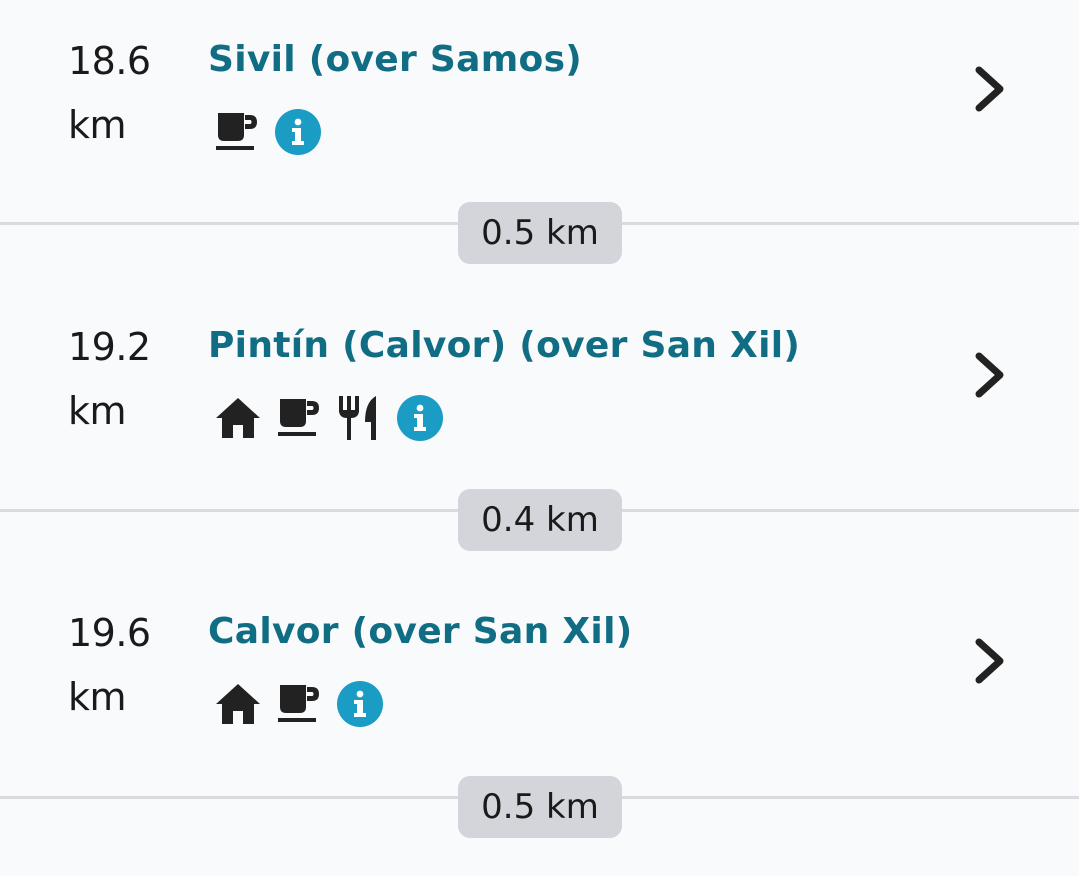 Image resolution: width=1079 pixels, height=876 pixels. What do you see at coordinates (109, 633) in the screenshot?
I see `stop-distance-value: 19.6` at bounding box center [109, 633].